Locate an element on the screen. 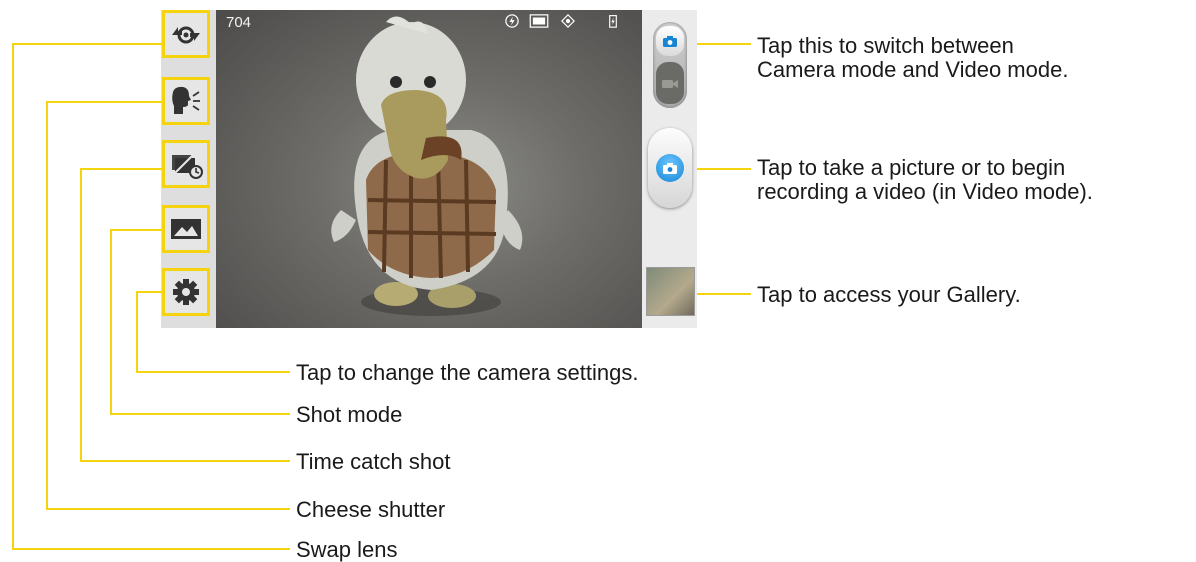 This screenshot has width=1196, height=562. callout-mode-switch-line1: Tap this to switch between is located at coordinates (885, 45).